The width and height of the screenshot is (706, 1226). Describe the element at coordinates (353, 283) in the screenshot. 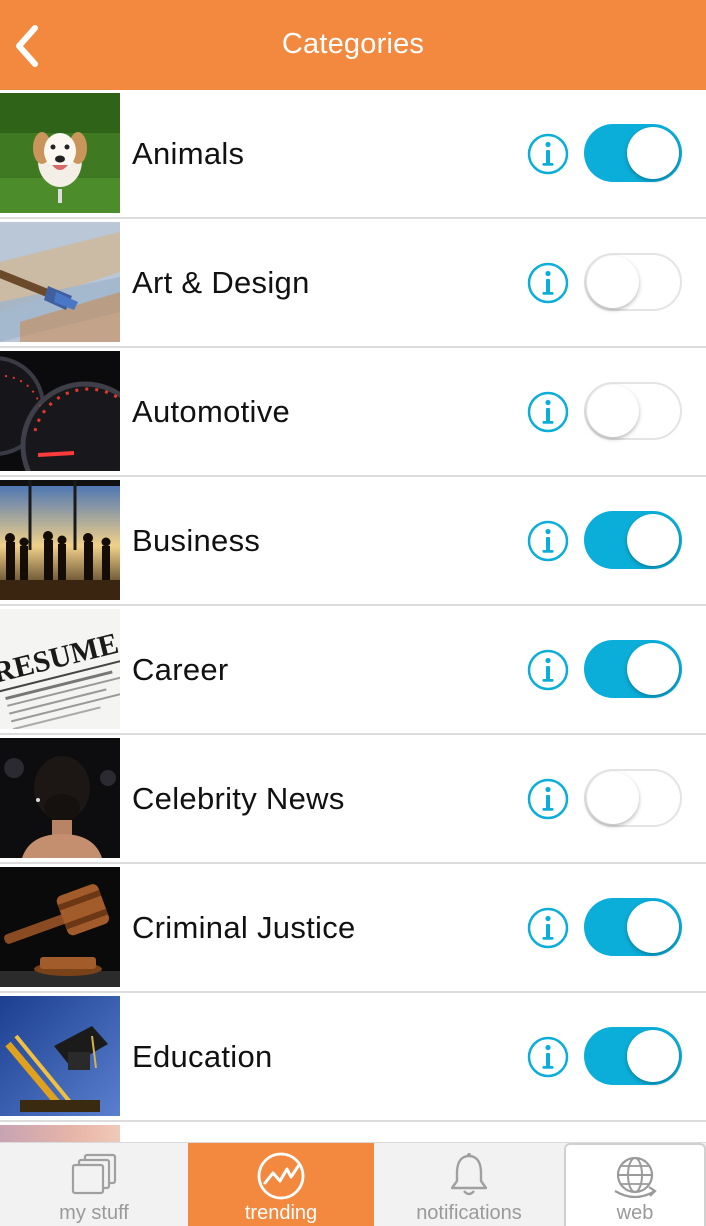

I see `category-row-art-design: Art & Design` at that location.